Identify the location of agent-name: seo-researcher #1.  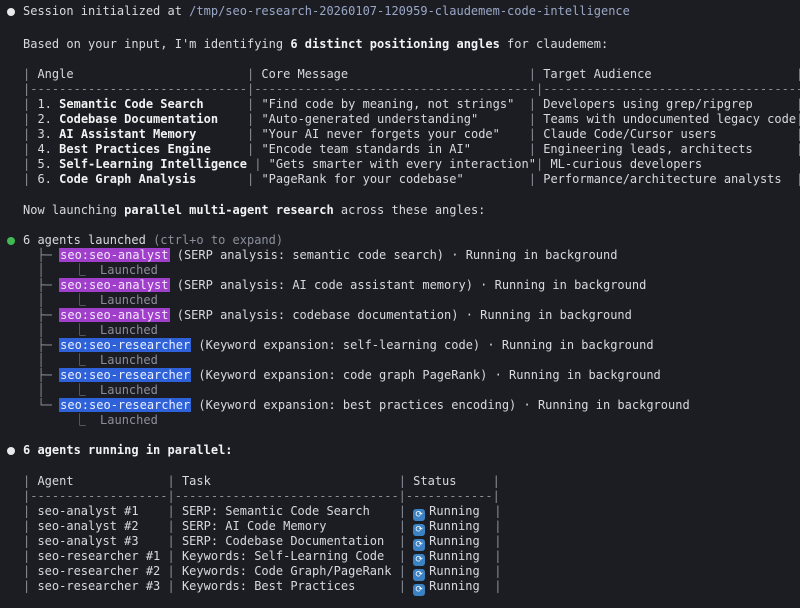
(102, 556).